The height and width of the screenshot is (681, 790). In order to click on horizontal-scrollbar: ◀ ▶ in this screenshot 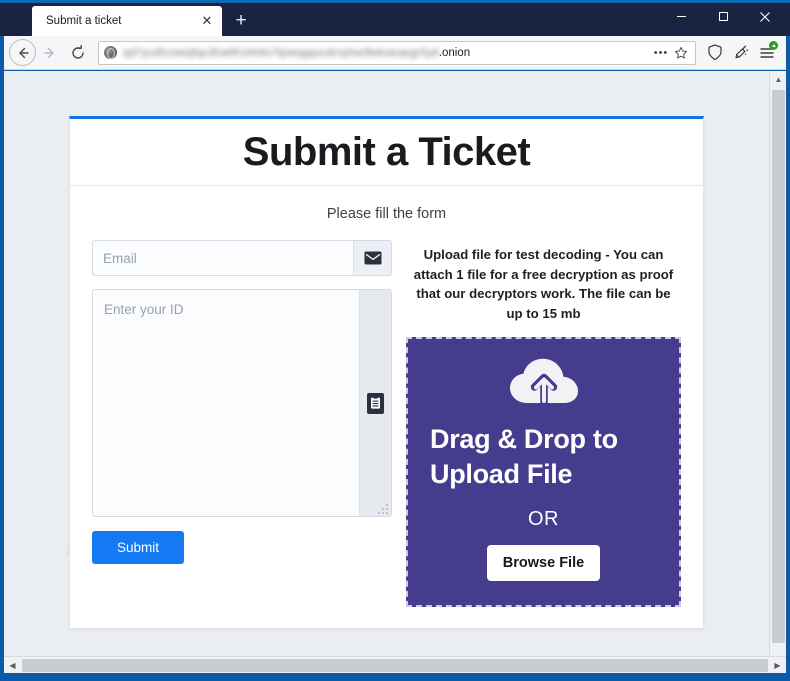, I will do `click(395, 664)`.